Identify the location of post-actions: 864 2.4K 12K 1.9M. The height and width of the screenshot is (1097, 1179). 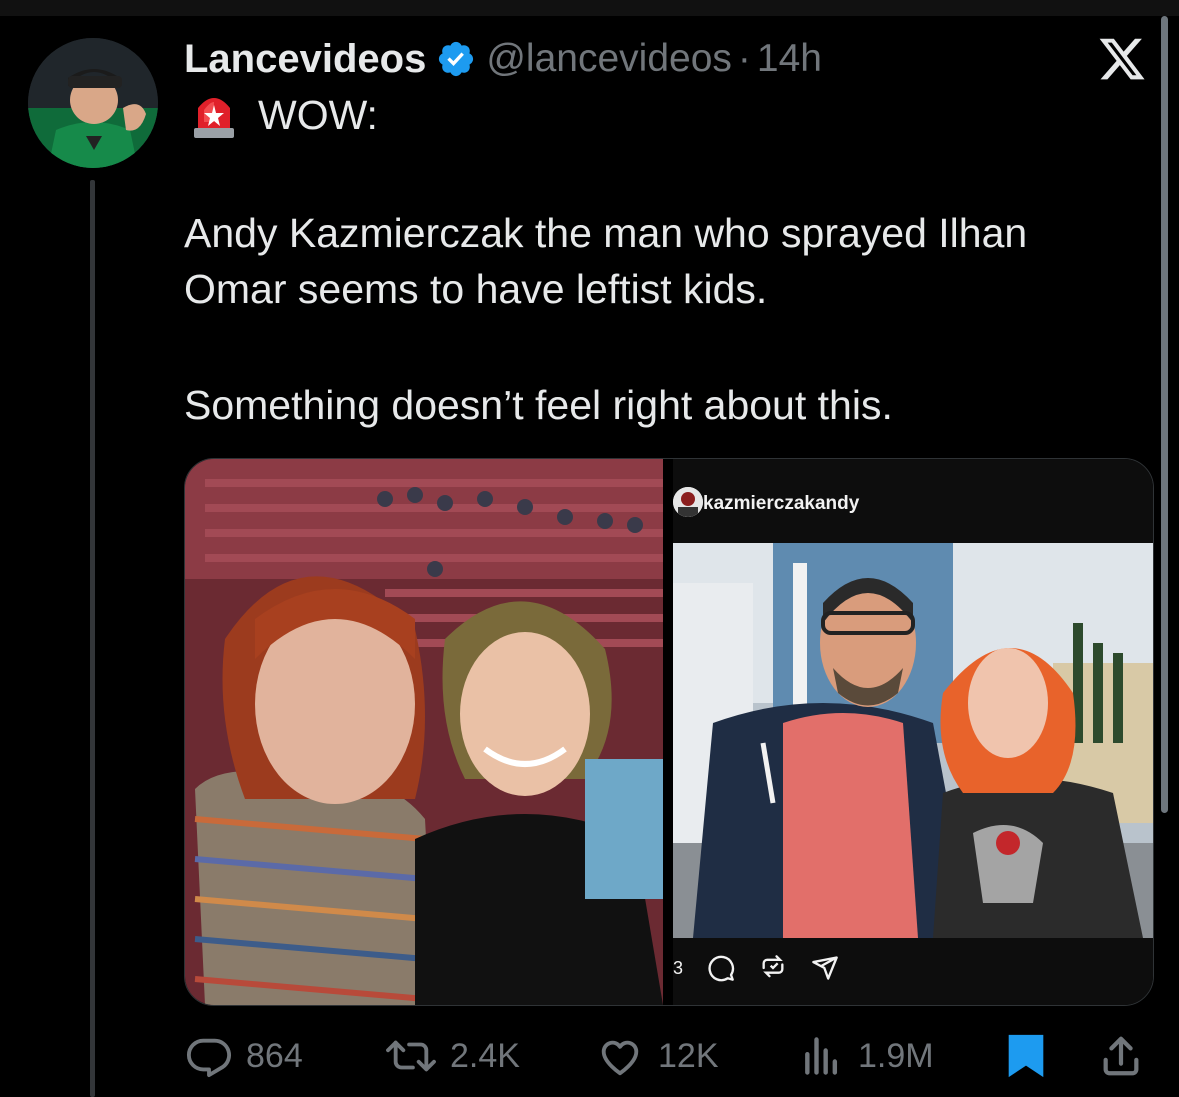
(667, 1056).